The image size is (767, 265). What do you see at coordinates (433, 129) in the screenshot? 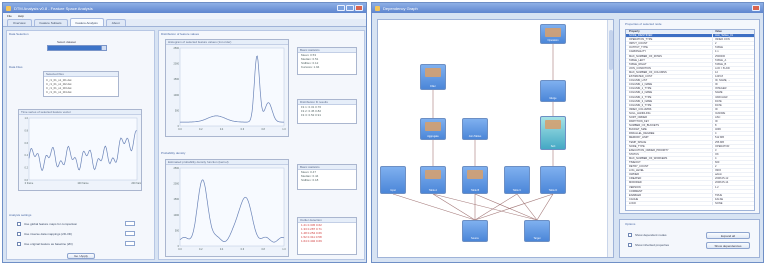
I see `graph-node: Aggregate` at bounding box center [433, 129].